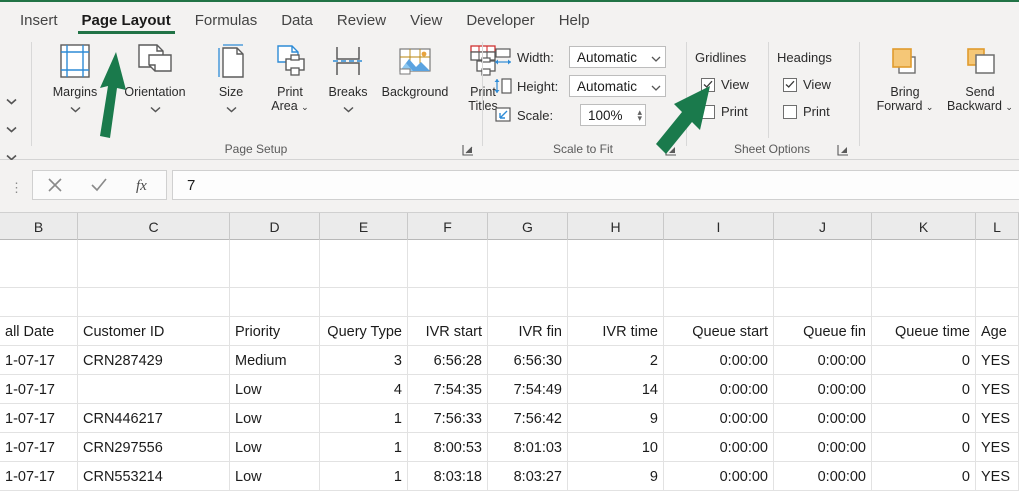 This screenshot has width=1019, height=504. I want to click on scale-to-fit-dialog-launcher, so click(671, 150).